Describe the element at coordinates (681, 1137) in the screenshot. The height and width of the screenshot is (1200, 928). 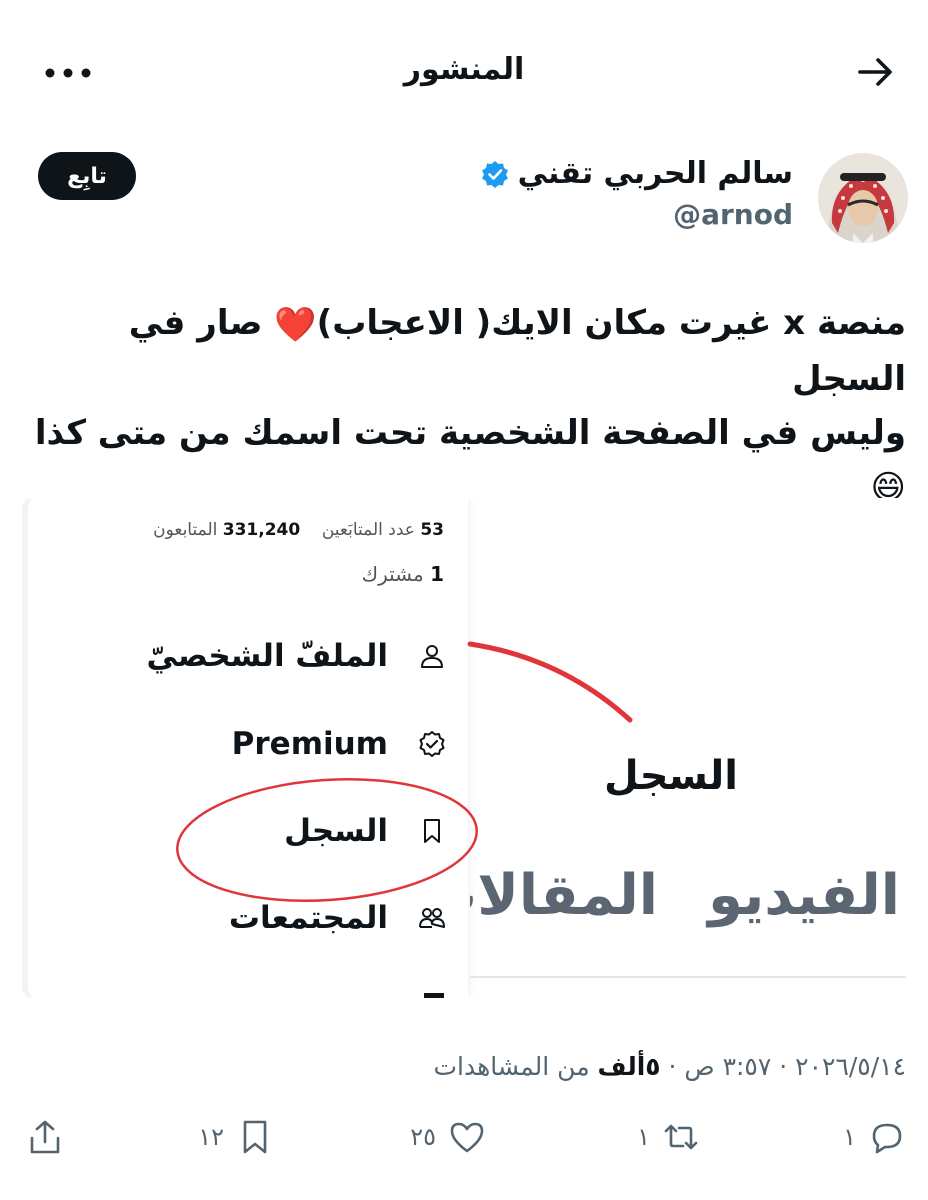
I see `repost-icon` at that location.